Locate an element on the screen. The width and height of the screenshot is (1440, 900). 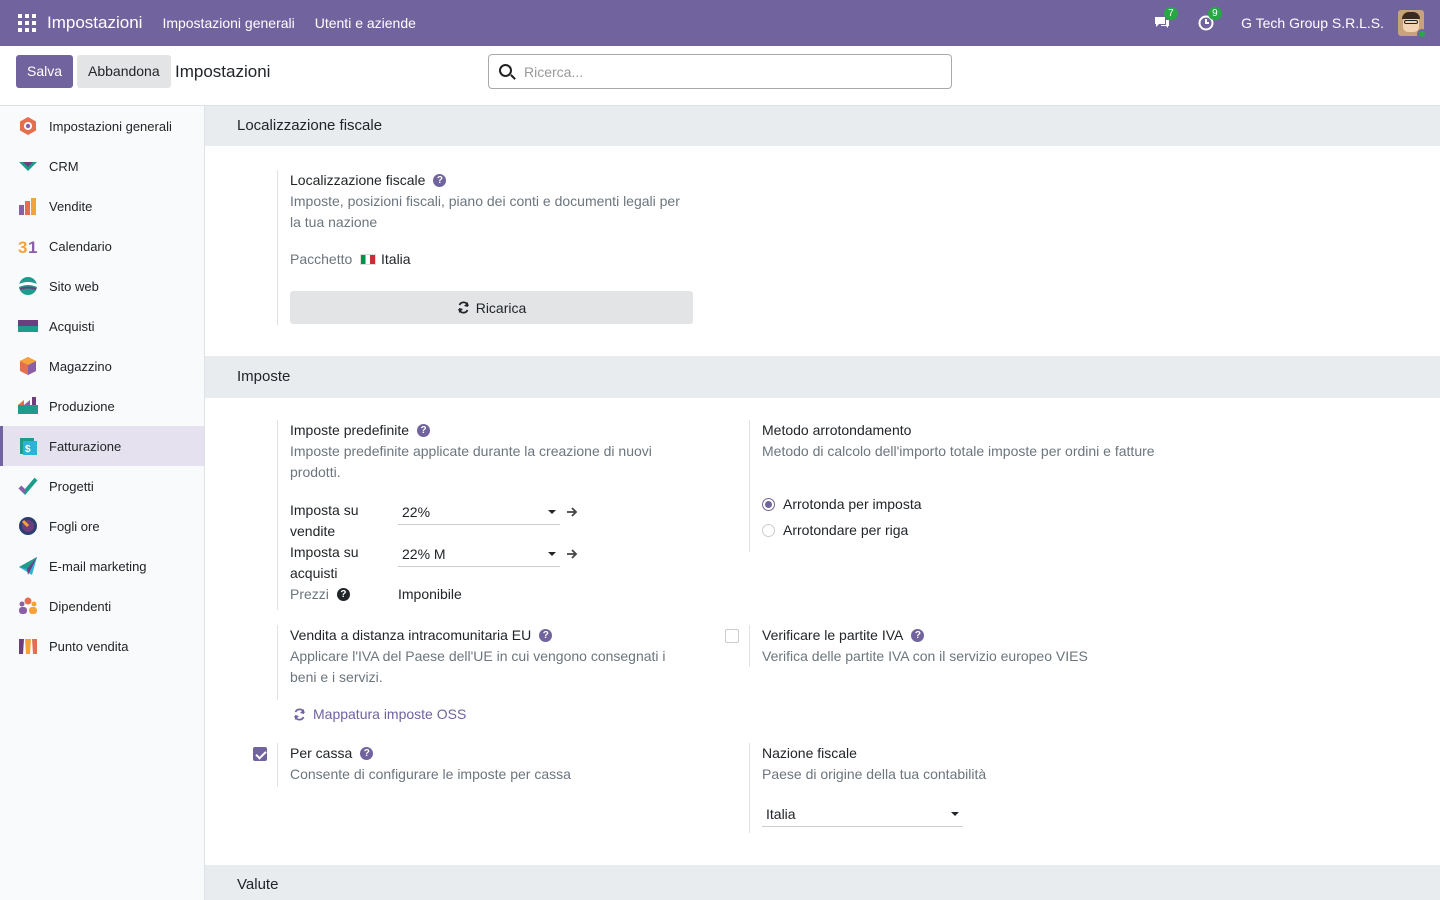
purchase-tax-select: 22% M is located at coordinates (479, 554).